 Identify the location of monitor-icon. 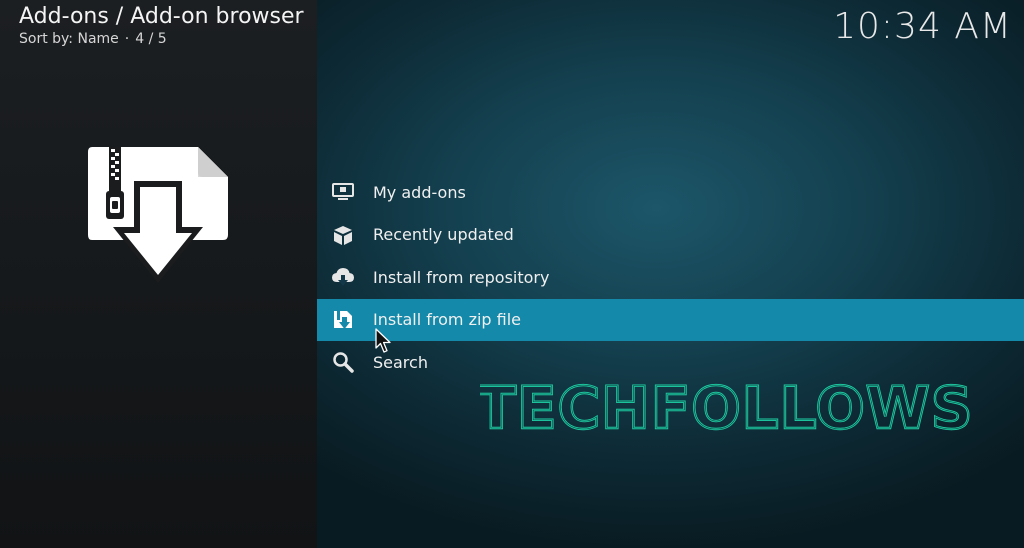
(343, 192).